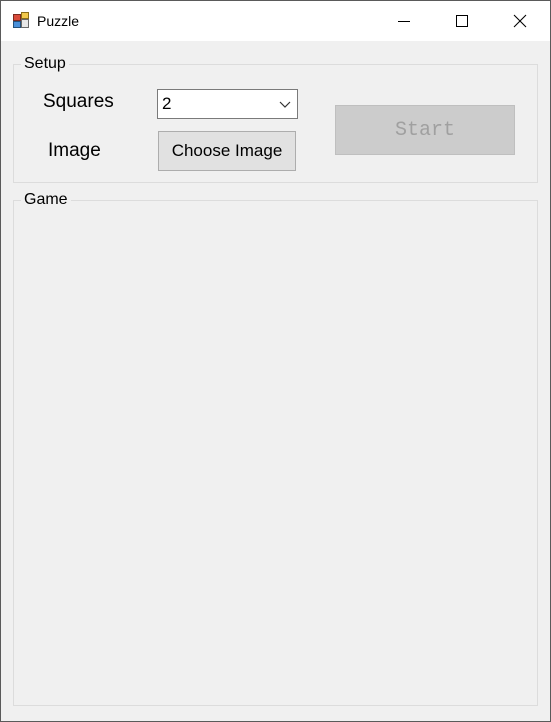 This screenshot has width=551, height=722. I want to click on squares-dropdown-value: 2, so click(167, 103).